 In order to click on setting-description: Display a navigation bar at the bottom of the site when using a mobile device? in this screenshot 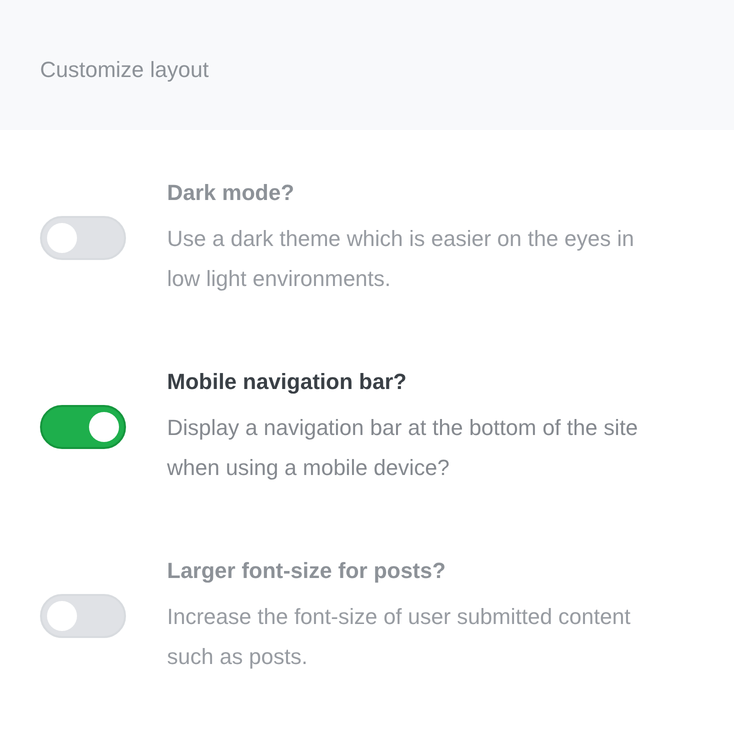, I will do `click(403, 448)`.